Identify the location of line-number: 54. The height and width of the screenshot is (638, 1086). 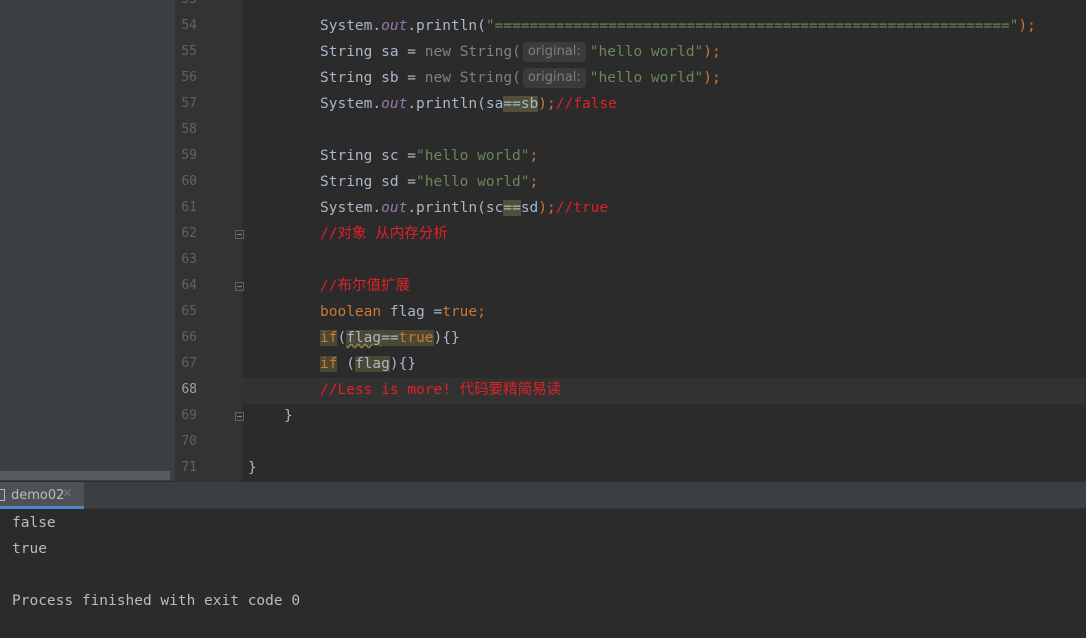
(189, 25).